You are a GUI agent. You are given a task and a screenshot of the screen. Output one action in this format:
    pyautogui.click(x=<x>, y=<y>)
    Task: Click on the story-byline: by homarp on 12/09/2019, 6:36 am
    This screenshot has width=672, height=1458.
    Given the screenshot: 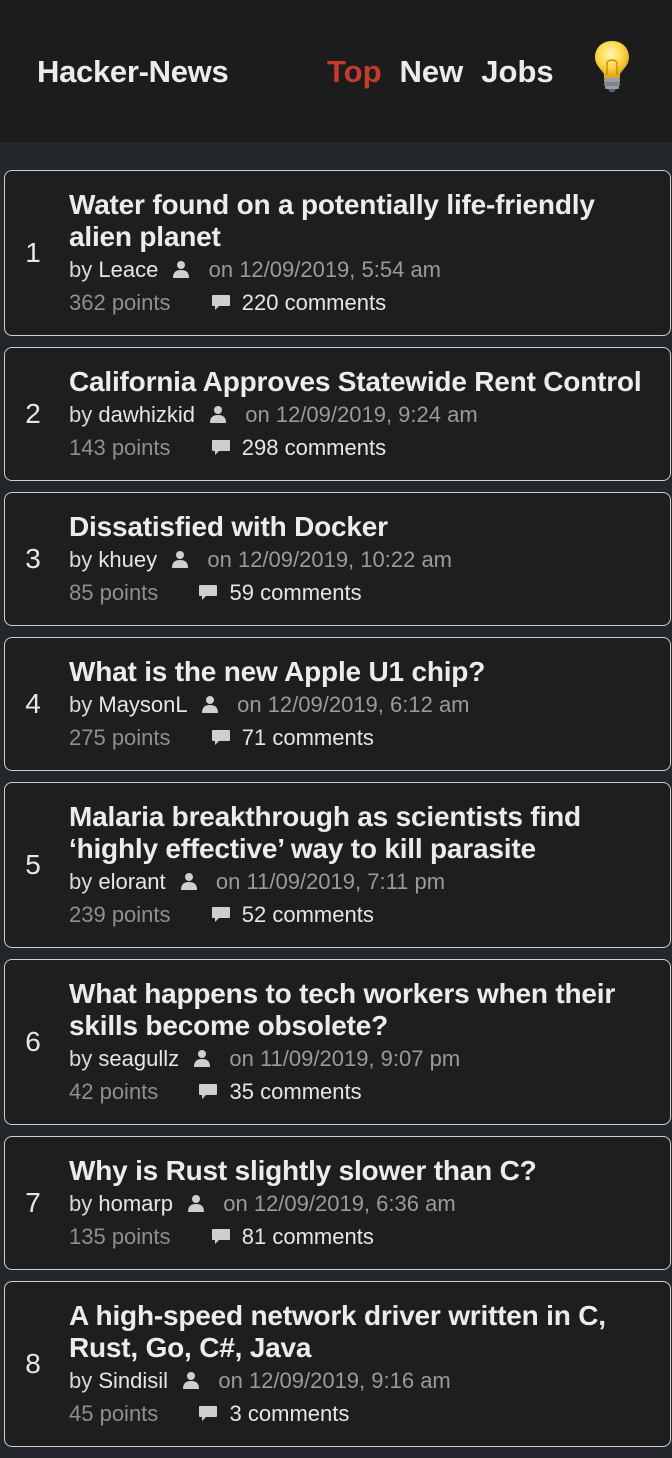 What is the action you would take?
    pyautogui.click(x=364, y=1203)
    